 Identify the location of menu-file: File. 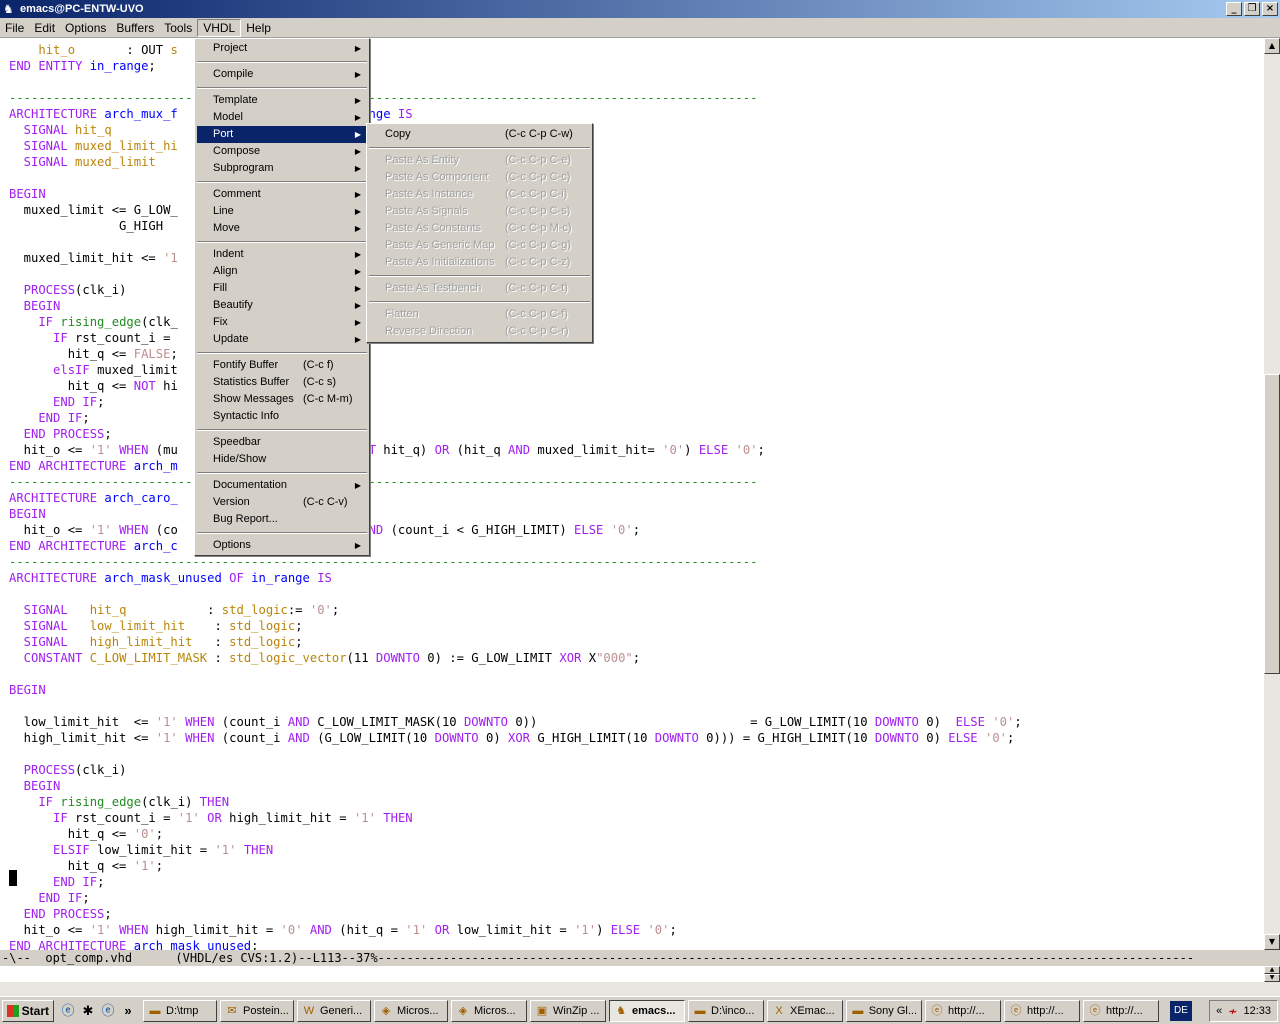
(14, 28).